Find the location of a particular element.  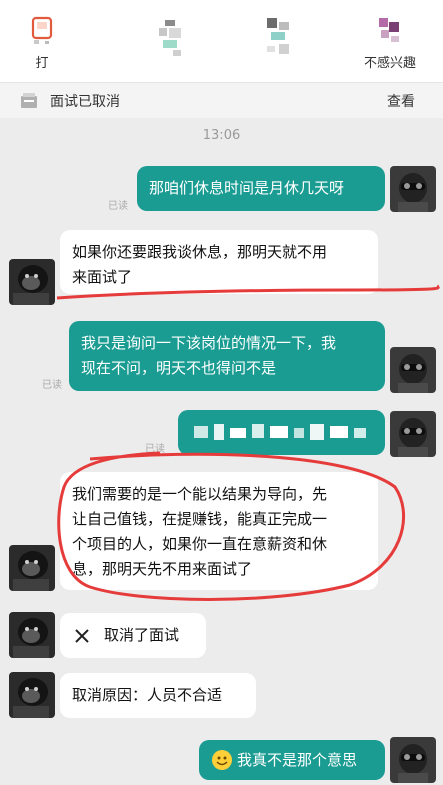

status-text: 面试已取消 is located at coordinates (85, 102).